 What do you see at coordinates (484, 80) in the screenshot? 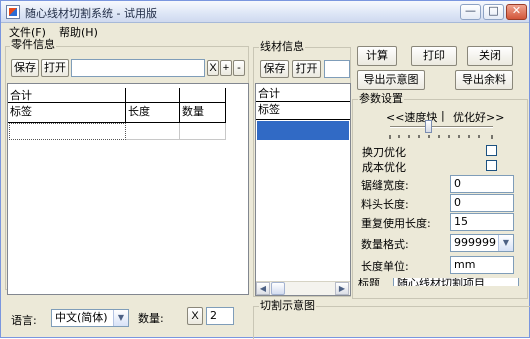
I see `export-remnant-button: 导出余料` at bounding box center [484, 80].